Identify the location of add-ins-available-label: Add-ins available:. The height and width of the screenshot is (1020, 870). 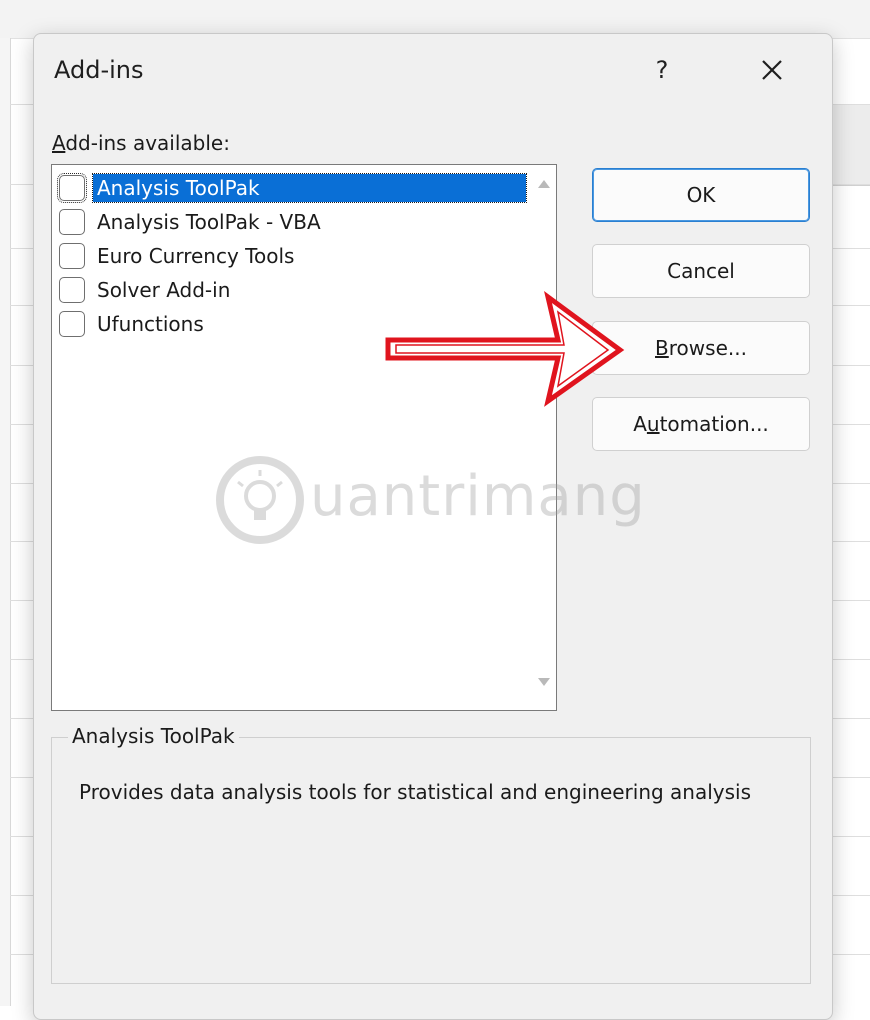
(141, 143).